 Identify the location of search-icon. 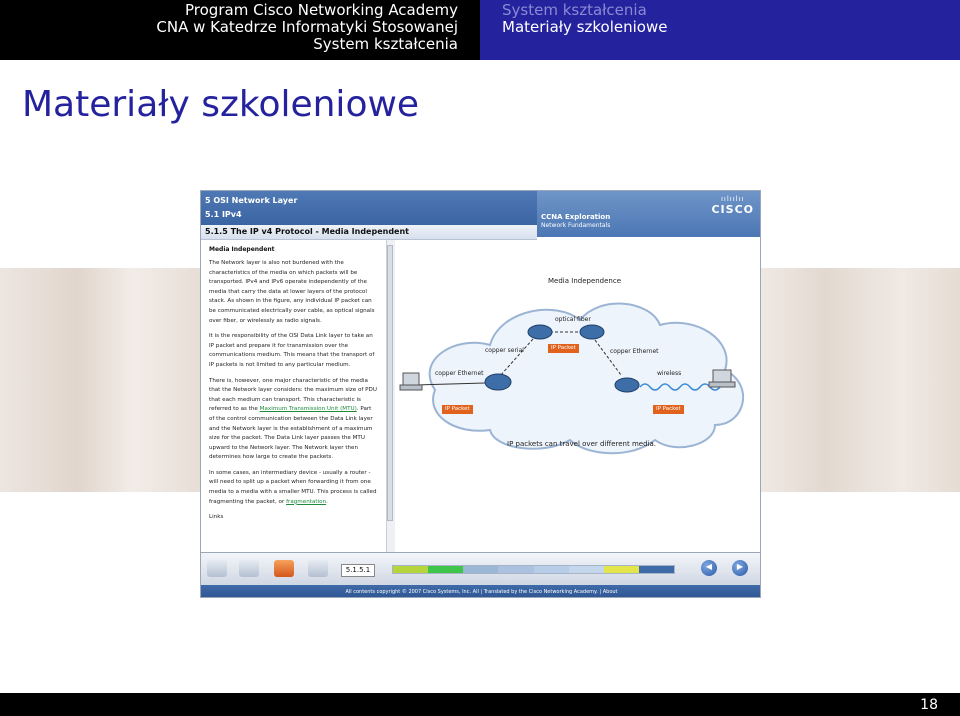
(249, 568).